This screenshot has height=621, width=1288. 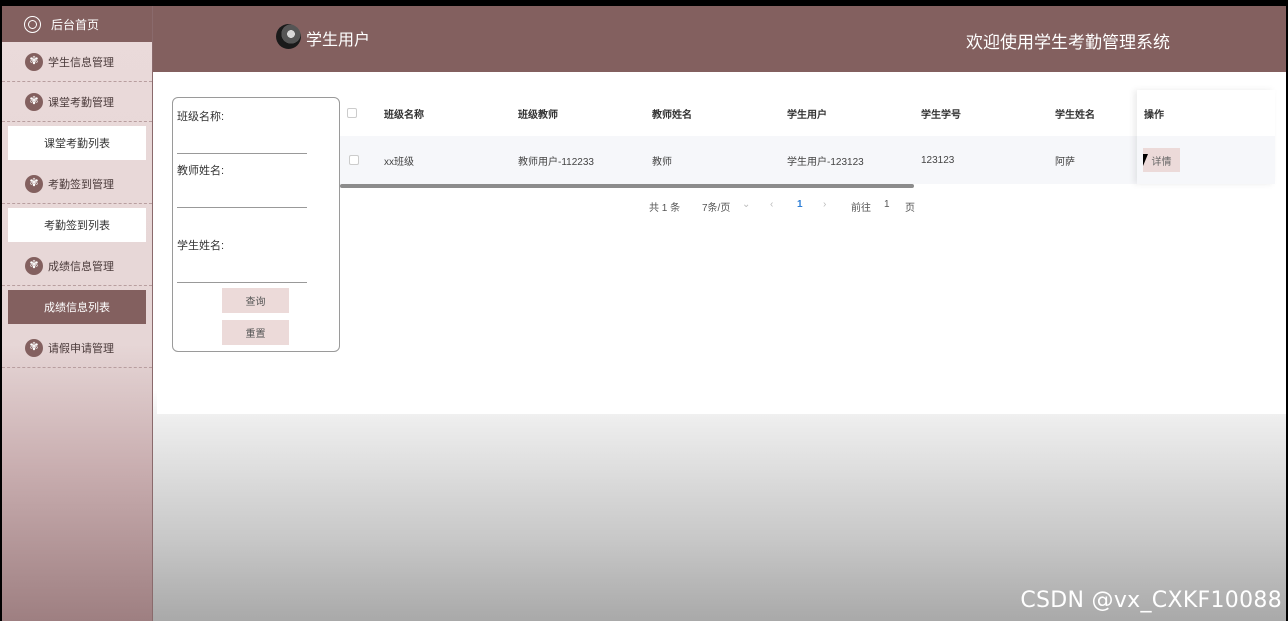 What do you see at coordinates (255, 332) in the screenshot?
I see `reset-button: 重置` at bounding box center [255, 332].